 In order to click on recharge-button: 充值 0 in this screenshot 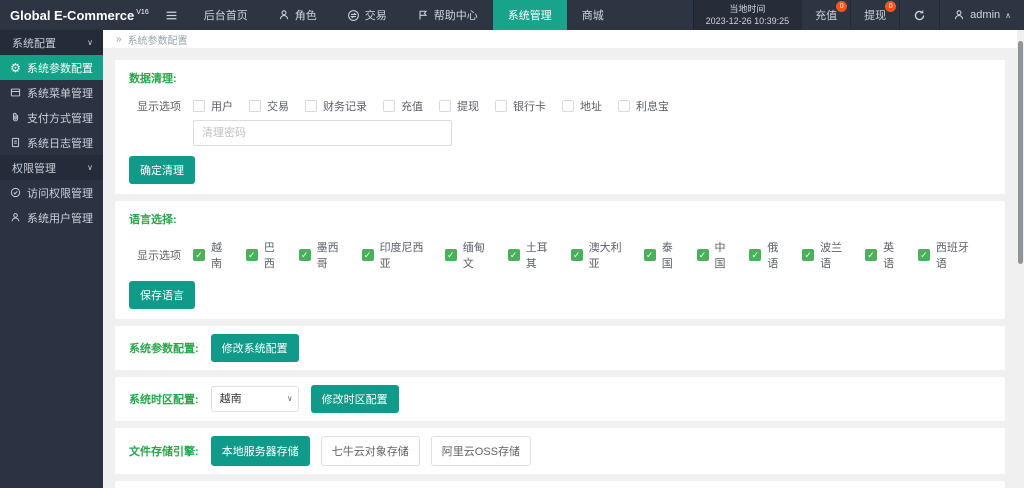, I will do `click(825, 15)`.